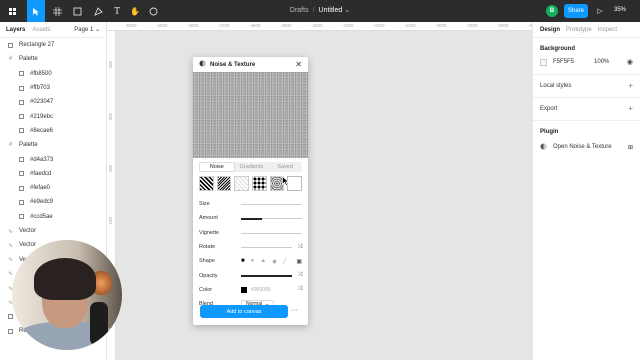 Image resolution: width=640 pixels, height=360 pixels. I want to click on hand-tool-icon: ✋, so click(135, 11).